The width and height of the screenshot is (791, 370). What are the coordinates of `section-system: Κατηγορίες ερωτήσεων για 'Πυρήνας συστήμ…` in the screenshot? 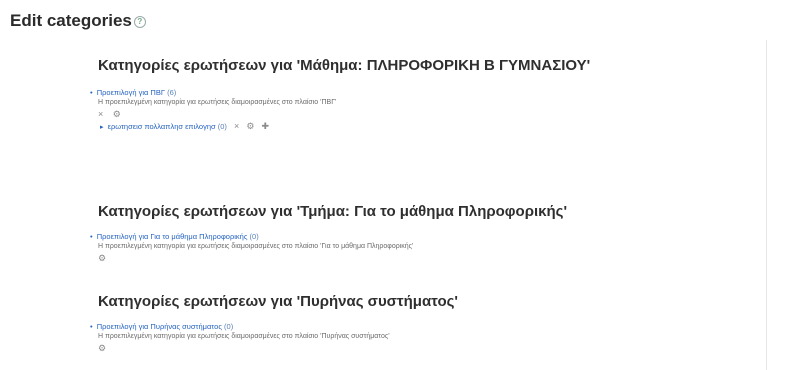 It's located at (404, 321).